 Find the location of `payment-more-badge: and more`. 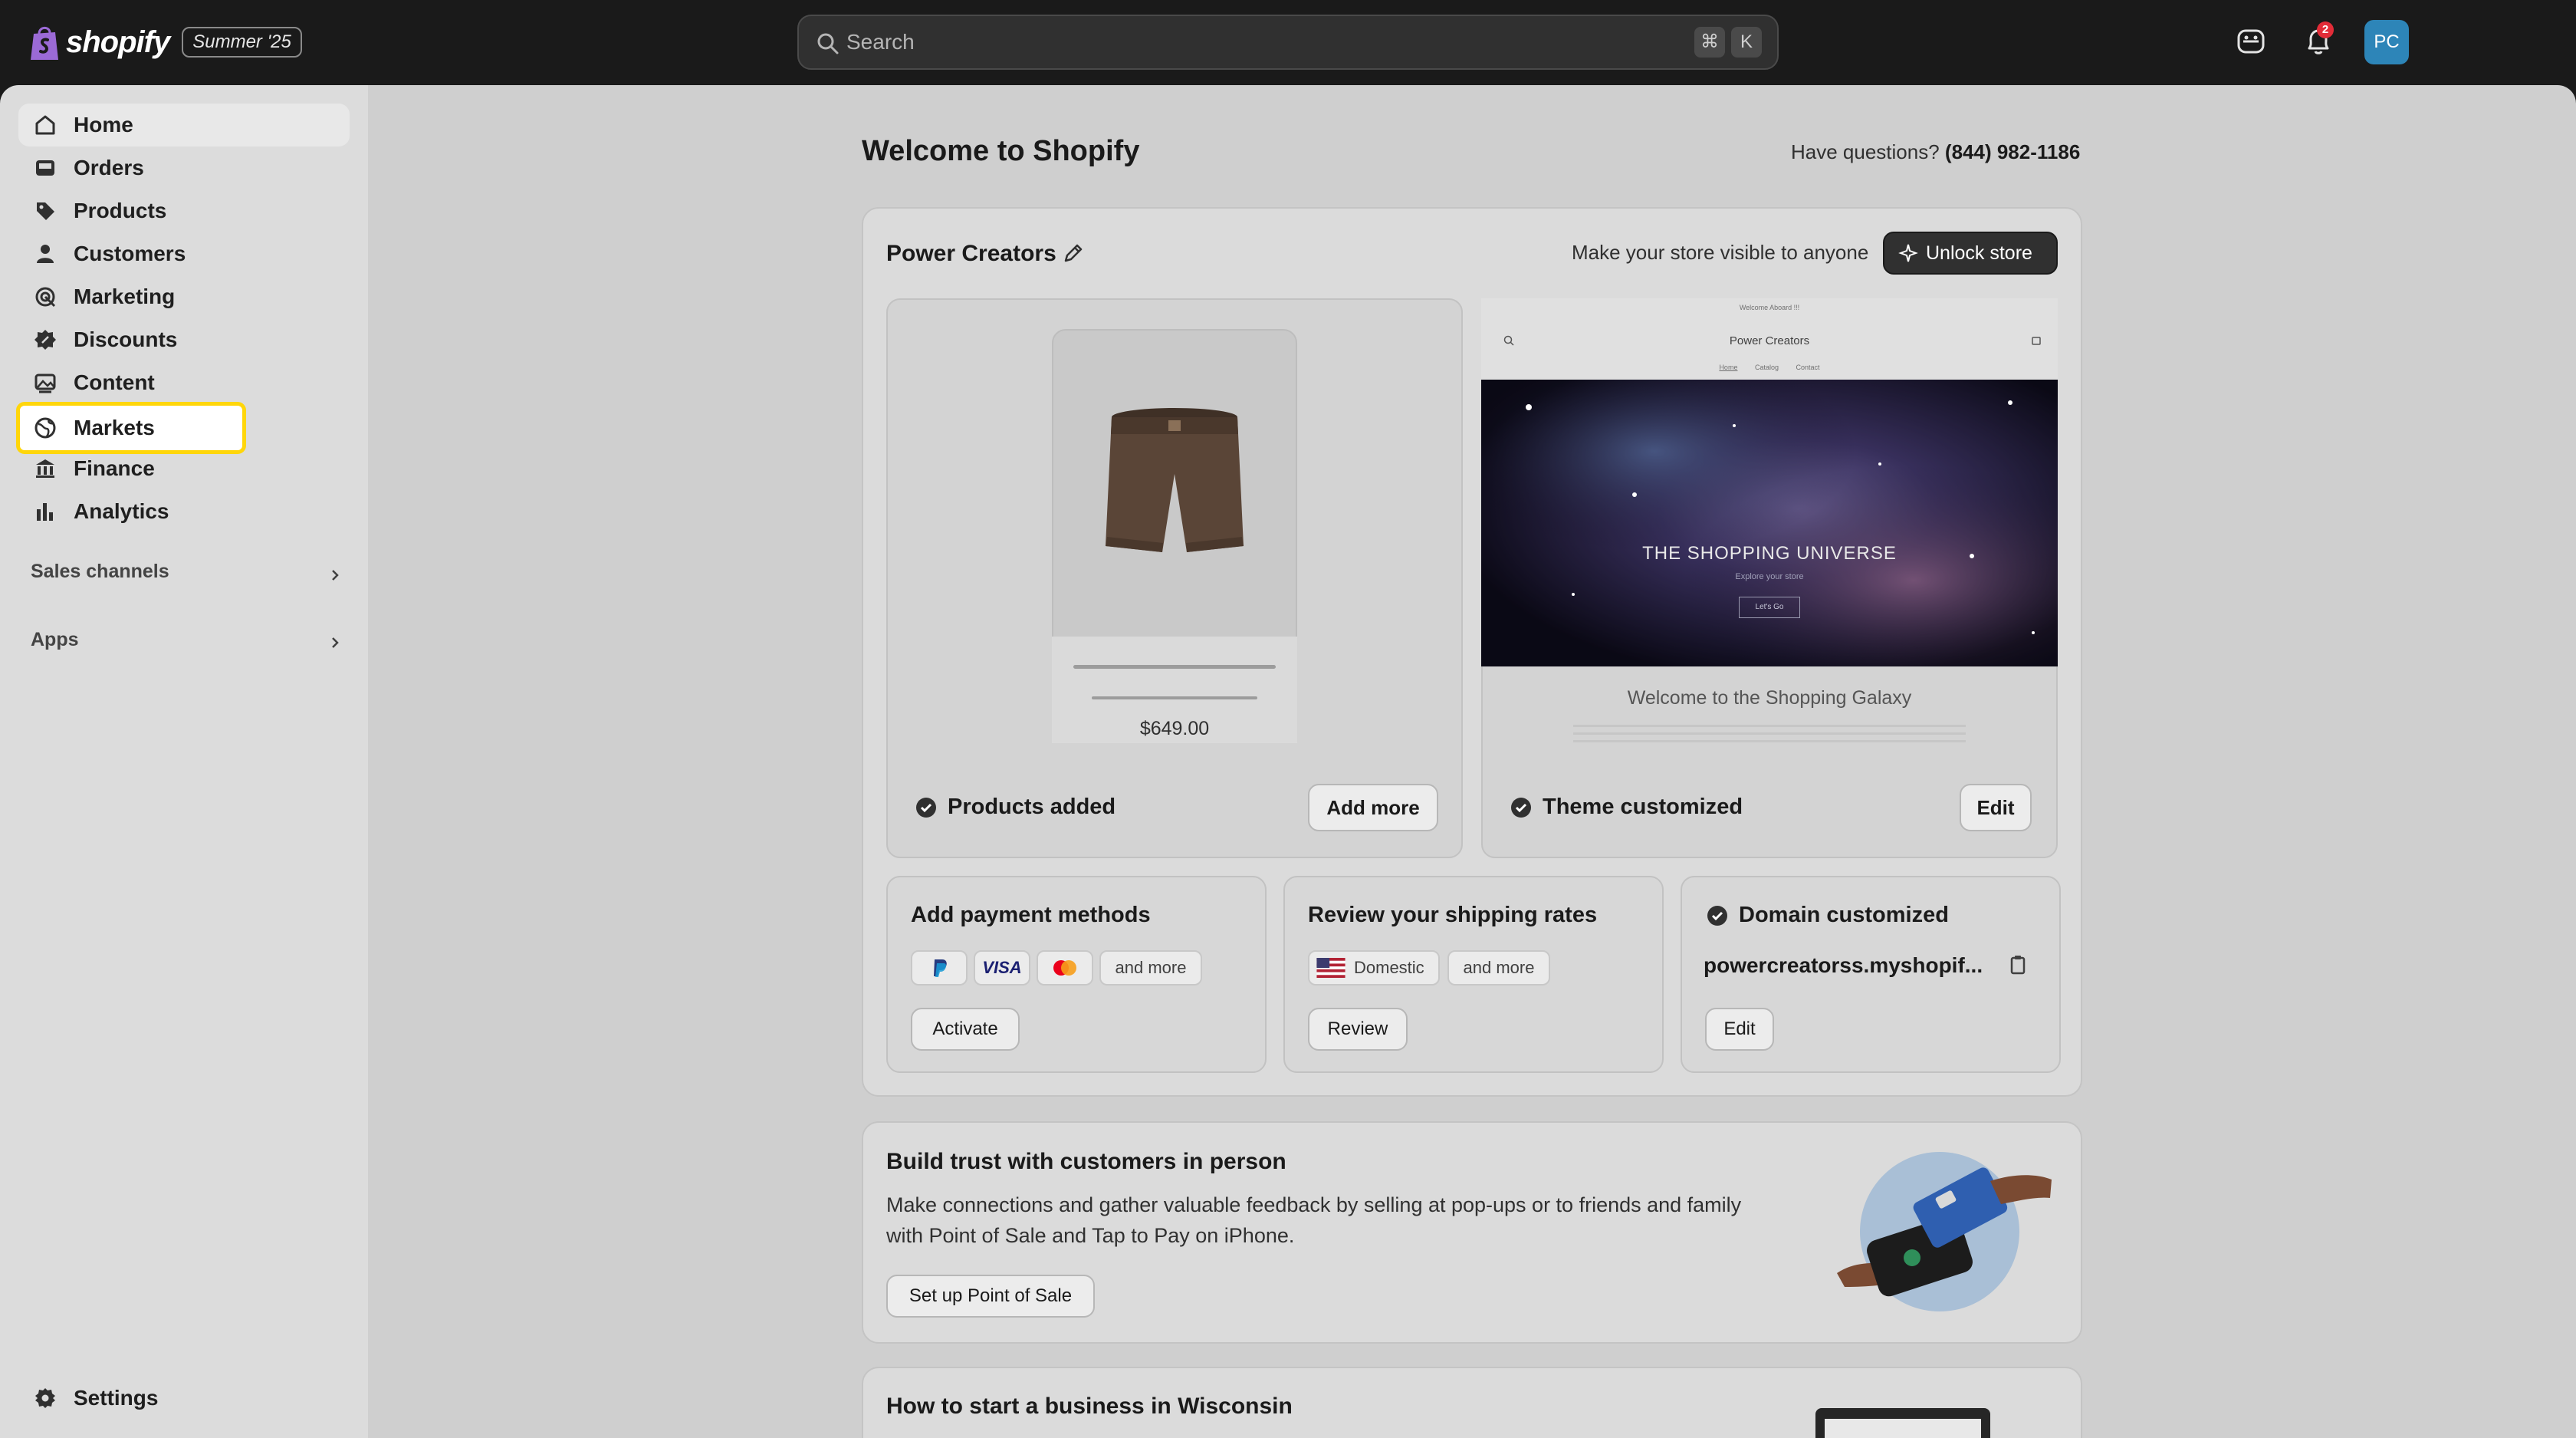

payment-more-badge: and more is located at coordinates (1150, 968).